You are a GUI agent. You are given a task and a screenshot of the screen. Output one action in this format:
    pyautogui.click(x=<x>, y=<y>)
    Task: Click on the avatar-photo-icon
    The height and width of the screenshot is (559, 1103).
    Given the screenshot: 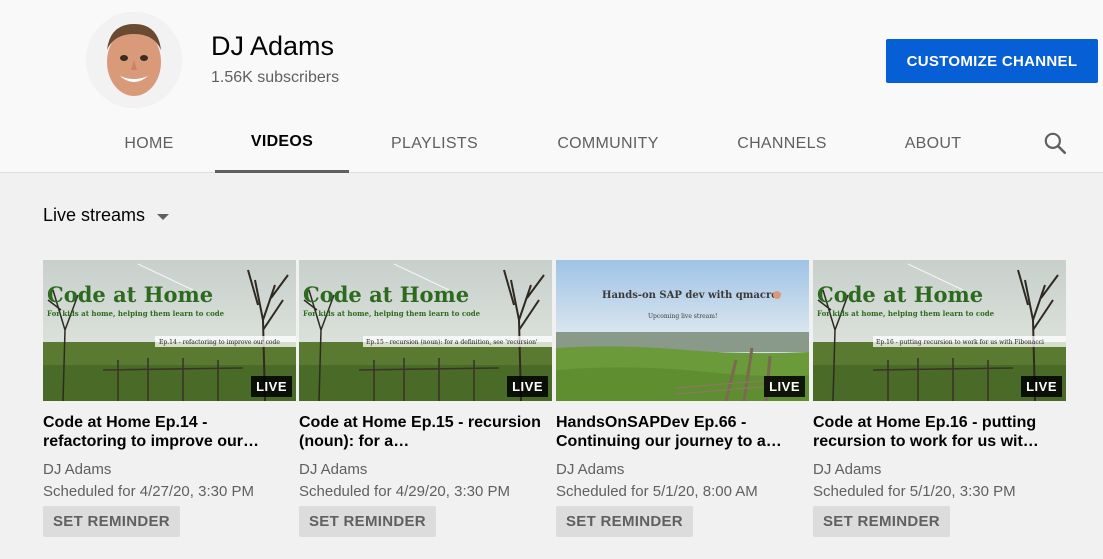 What is the action you would take?
    pyautogui.click(x=134, y=60)
    